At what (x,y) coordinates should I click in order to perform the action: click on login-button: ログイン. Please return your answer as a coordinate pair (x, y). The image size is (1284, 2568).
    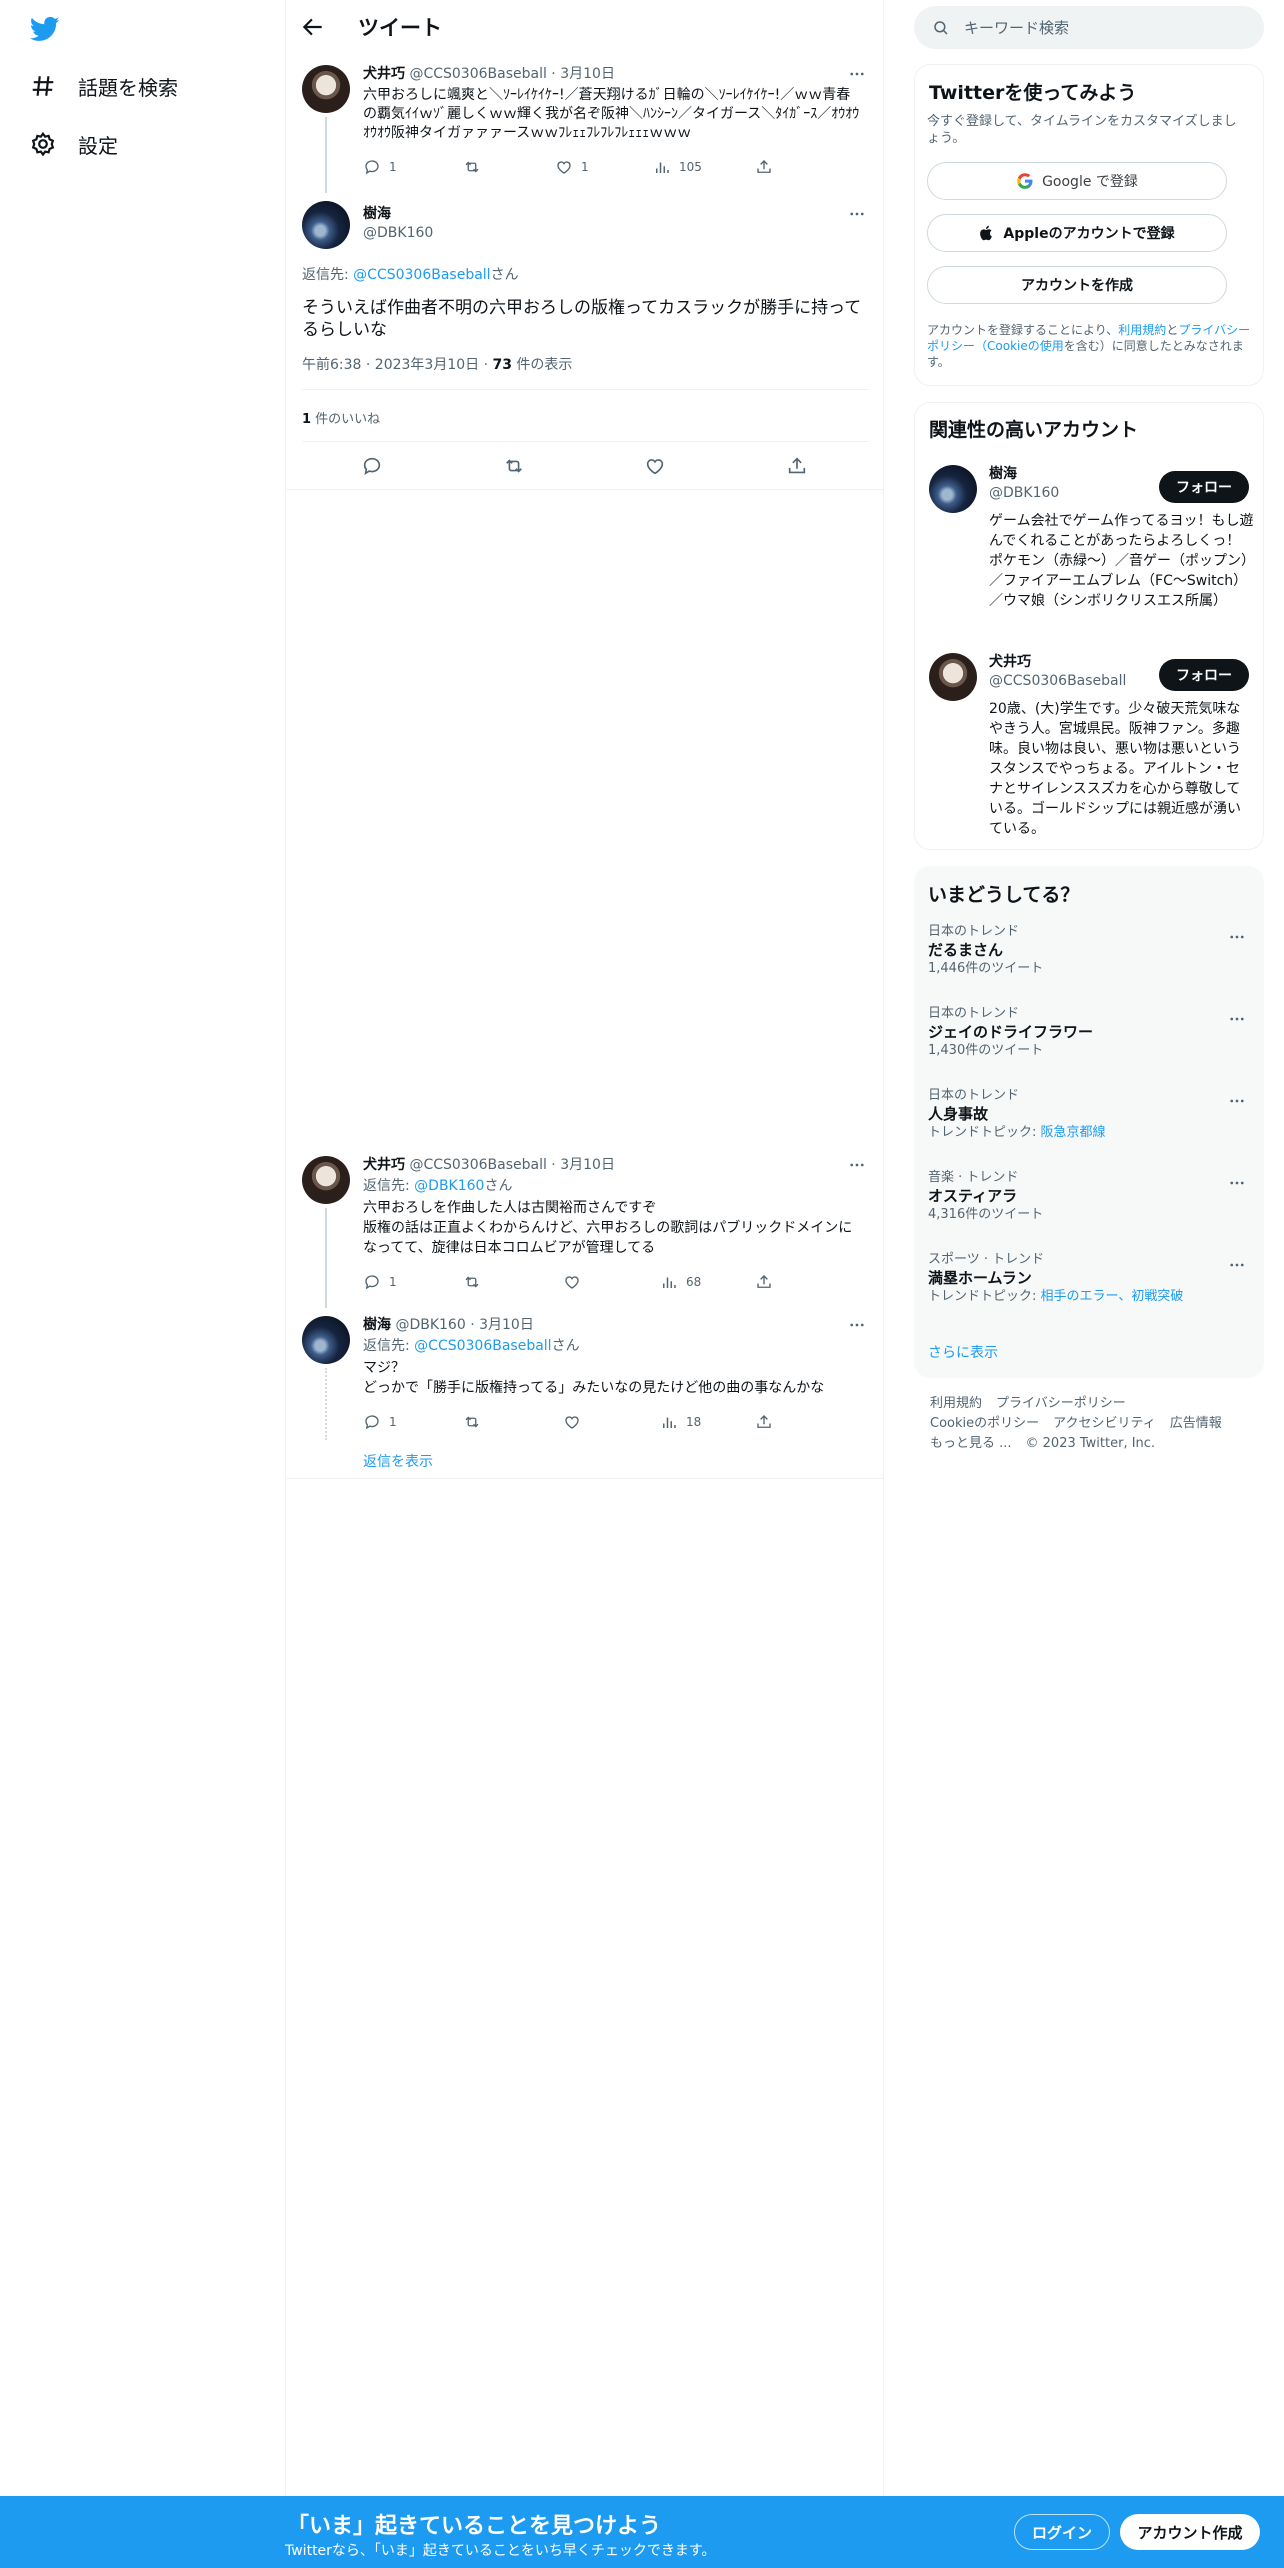
    Looking at the image, I should click on (1062, 2532).